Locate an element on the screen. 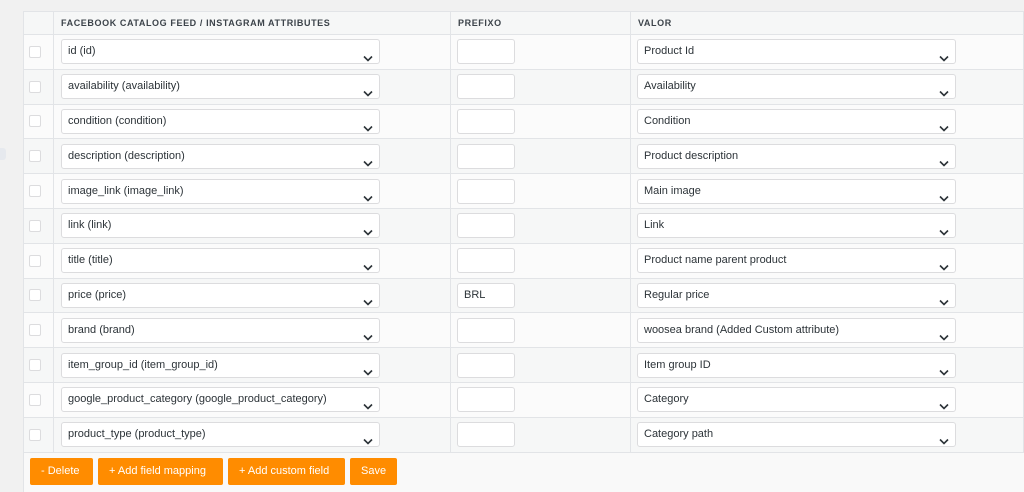 The image size is (1024, 492). attribute-select: title (title) is located at coordinates (220, 261).